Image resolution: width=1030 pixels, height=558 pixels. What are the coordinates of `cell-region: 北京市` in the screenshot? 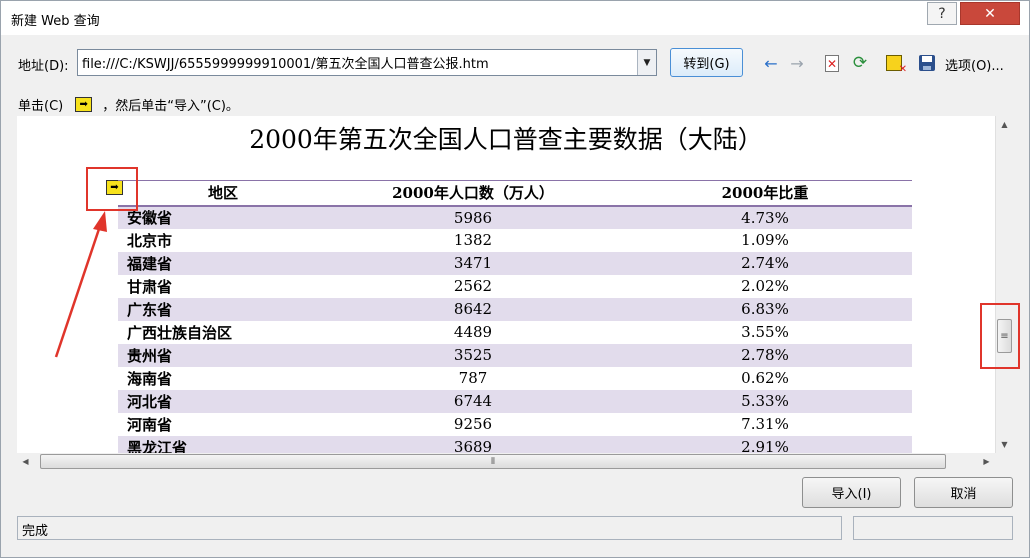 It's located at (223, 240).